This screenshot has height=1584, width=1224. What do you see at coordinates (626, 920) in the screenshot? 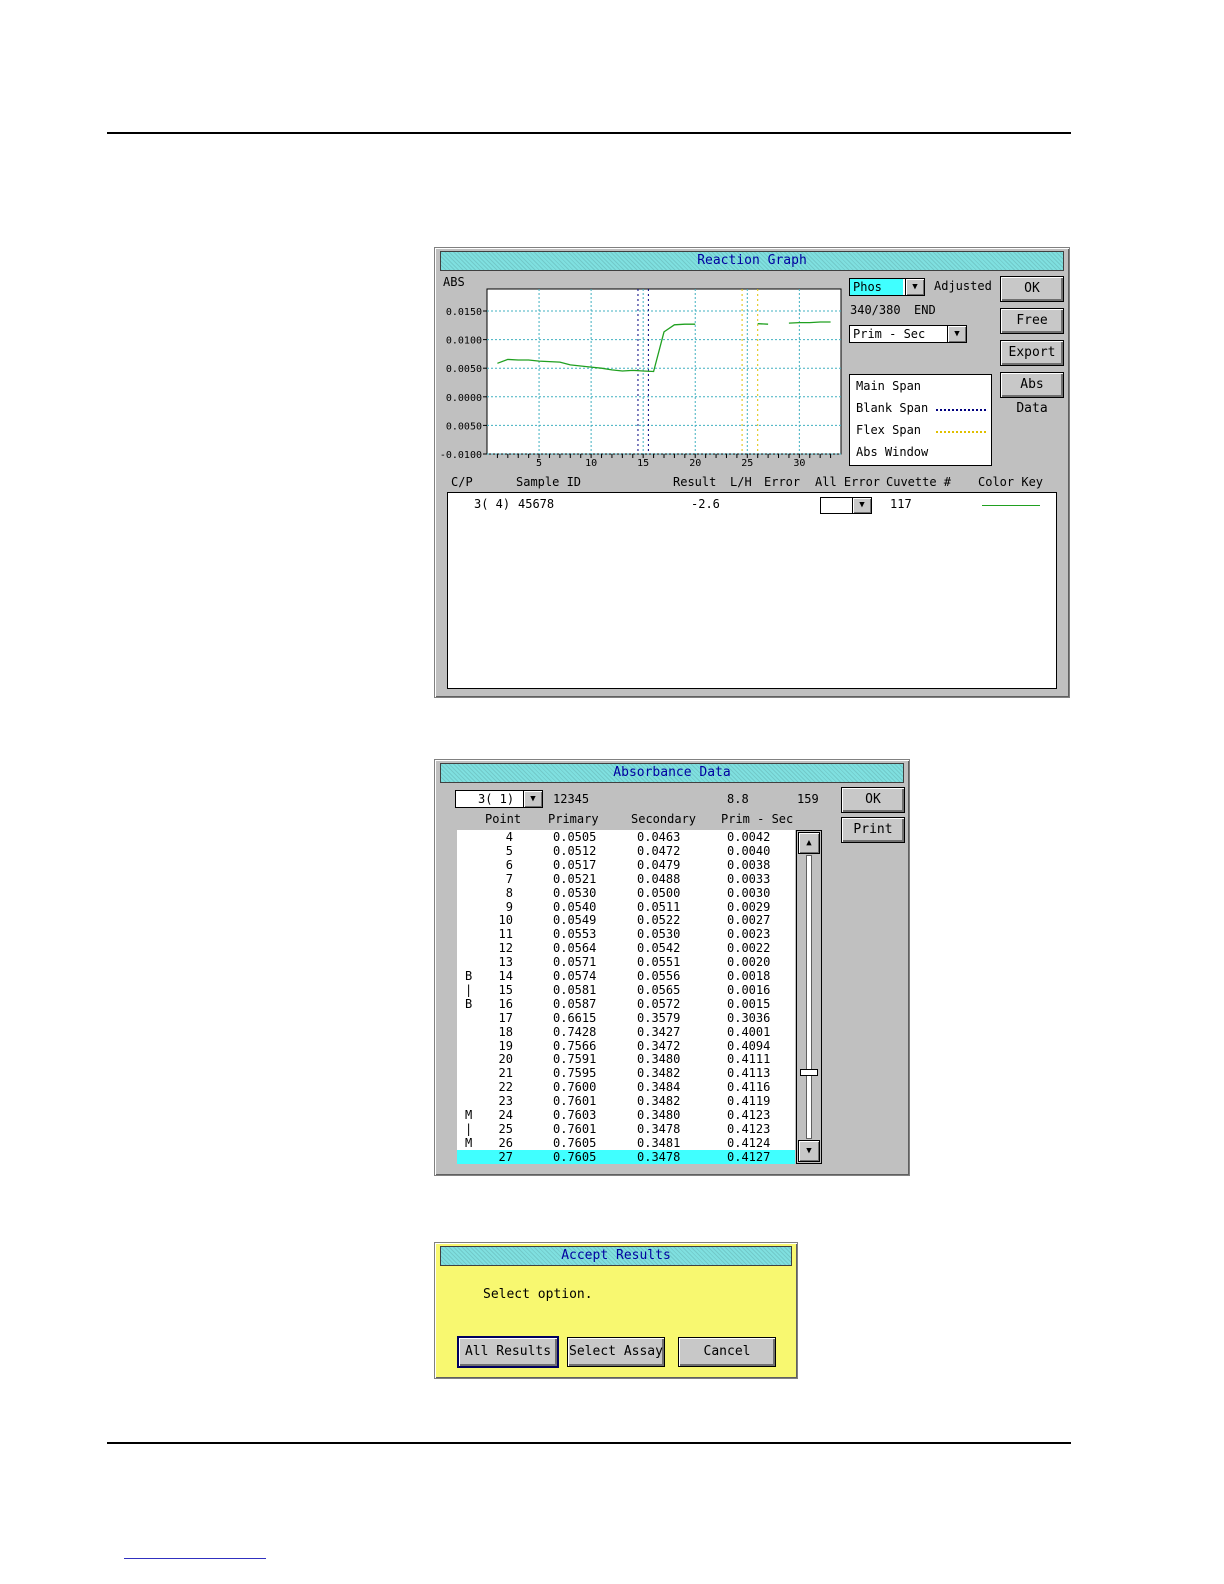
I see `table-row: 10 0.0549 0.0522 0.0027` at bounding box center [626, 920].